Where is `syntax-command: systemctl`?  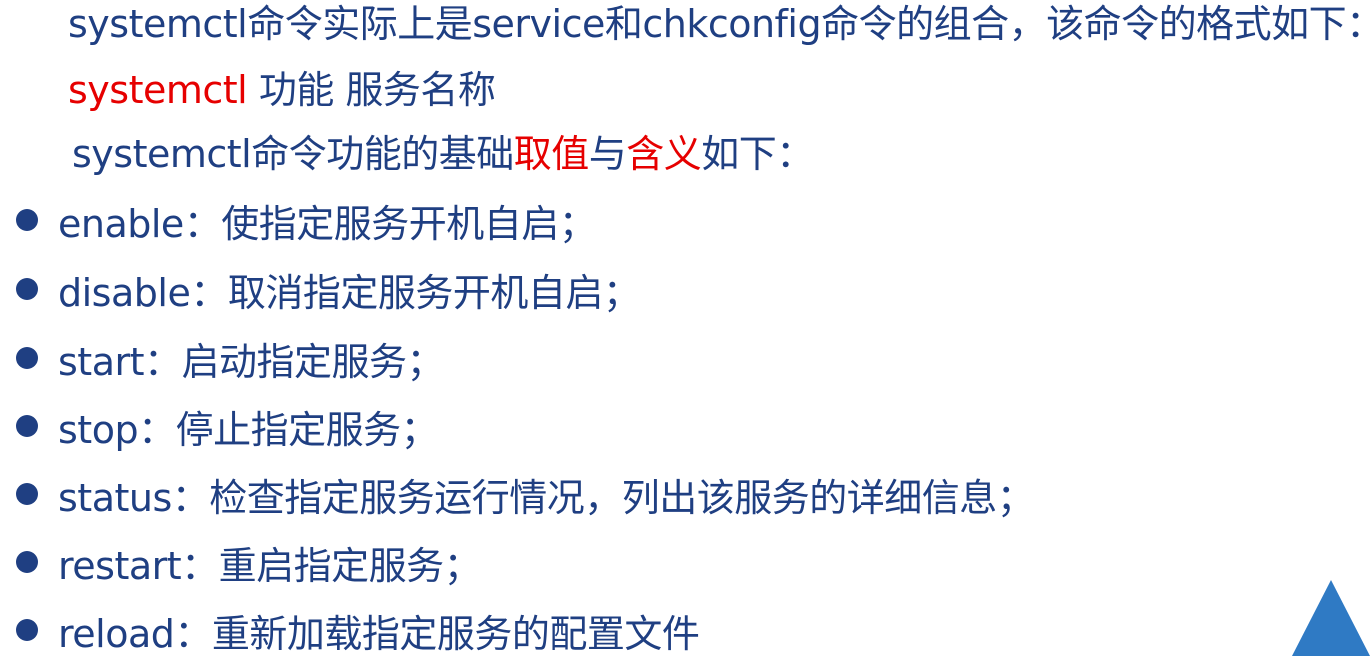
syntax-command: systemctl is located at coordinates (158, 90).